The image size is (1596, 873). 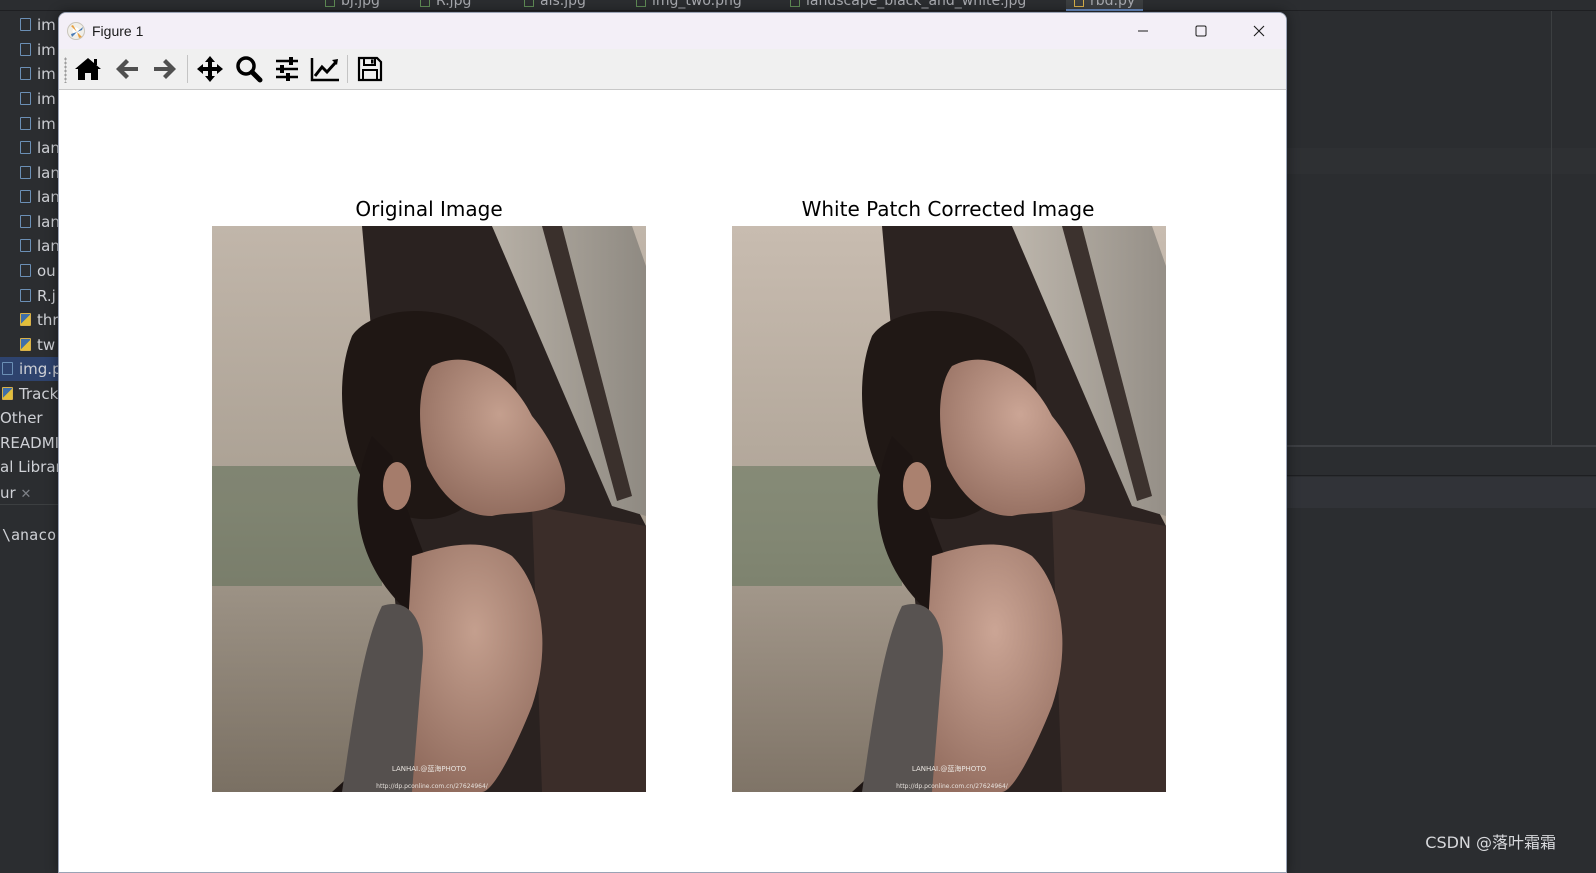 What do you see at coordinates (29, 535) in the screenshot?
I see `terminal-output: \anaco` at bounding box center [29, 535].